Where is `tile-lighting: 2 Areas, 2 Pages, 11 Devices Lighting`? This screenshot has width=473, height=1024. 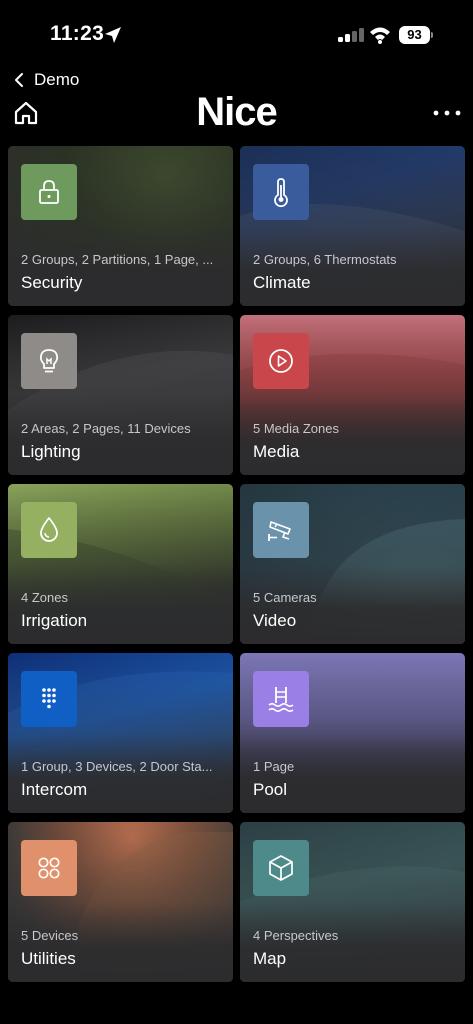
tile-lighting: 2 Areas, 2 Pages, 11 Devices Lighting is located at coordinates (120, 395).